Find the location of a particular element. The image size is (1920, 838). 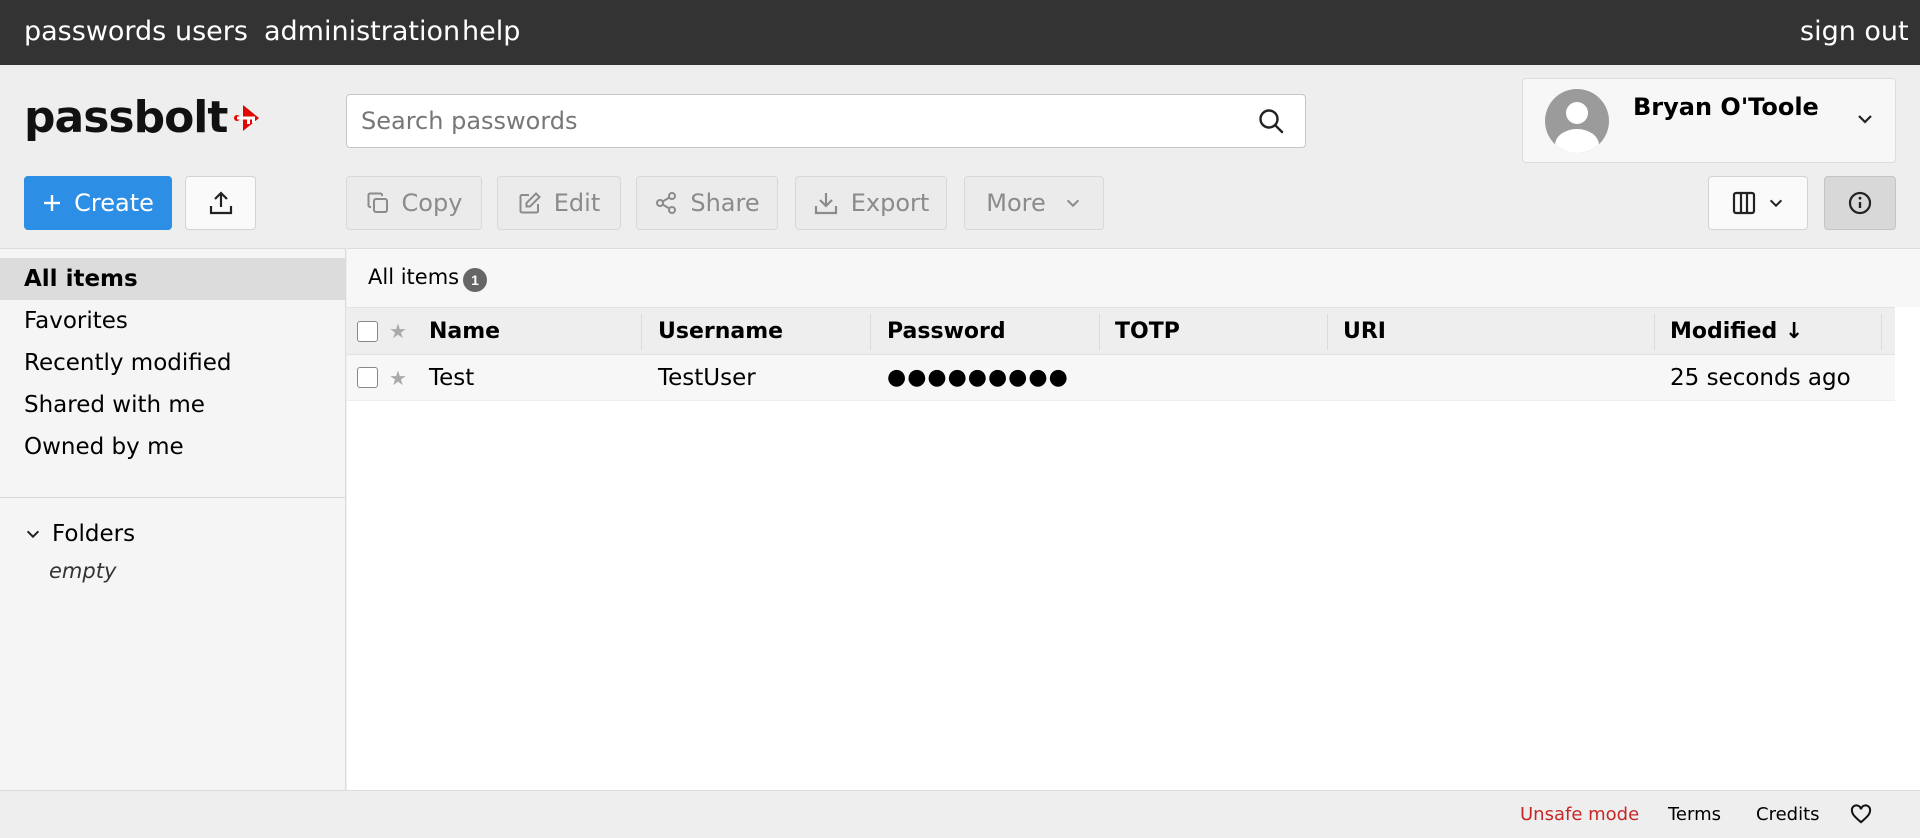

search-box is located at coordinates (826, 121).